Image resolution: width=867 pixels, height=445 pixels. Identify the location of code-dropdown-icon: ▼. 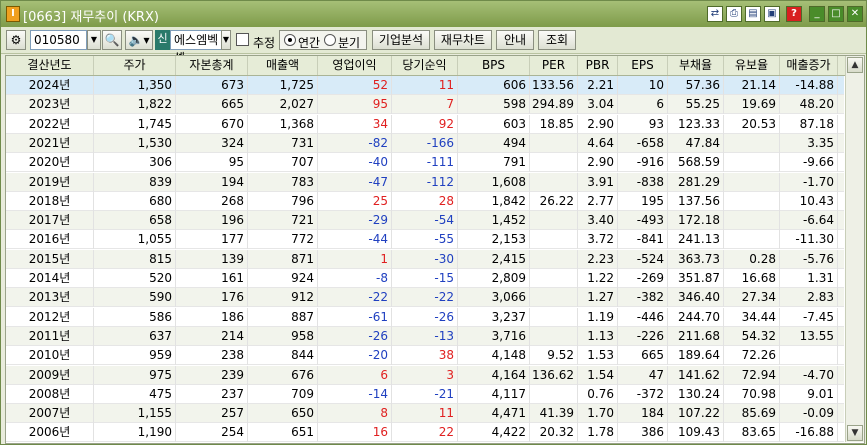
(94, 40).